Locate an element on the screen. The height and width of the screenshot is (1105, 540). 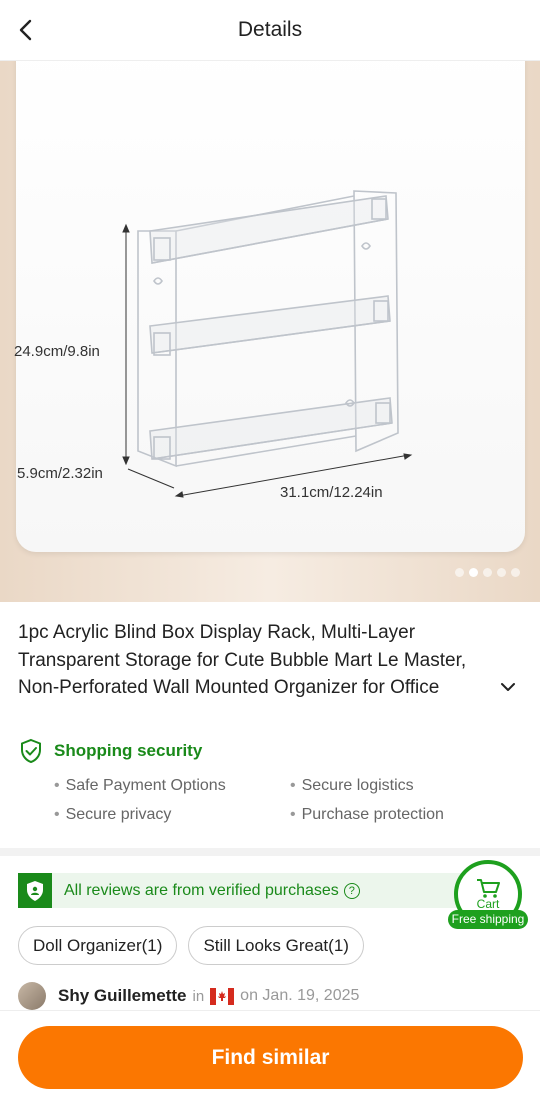
expand-title-button is located at coordinates (508, 687).